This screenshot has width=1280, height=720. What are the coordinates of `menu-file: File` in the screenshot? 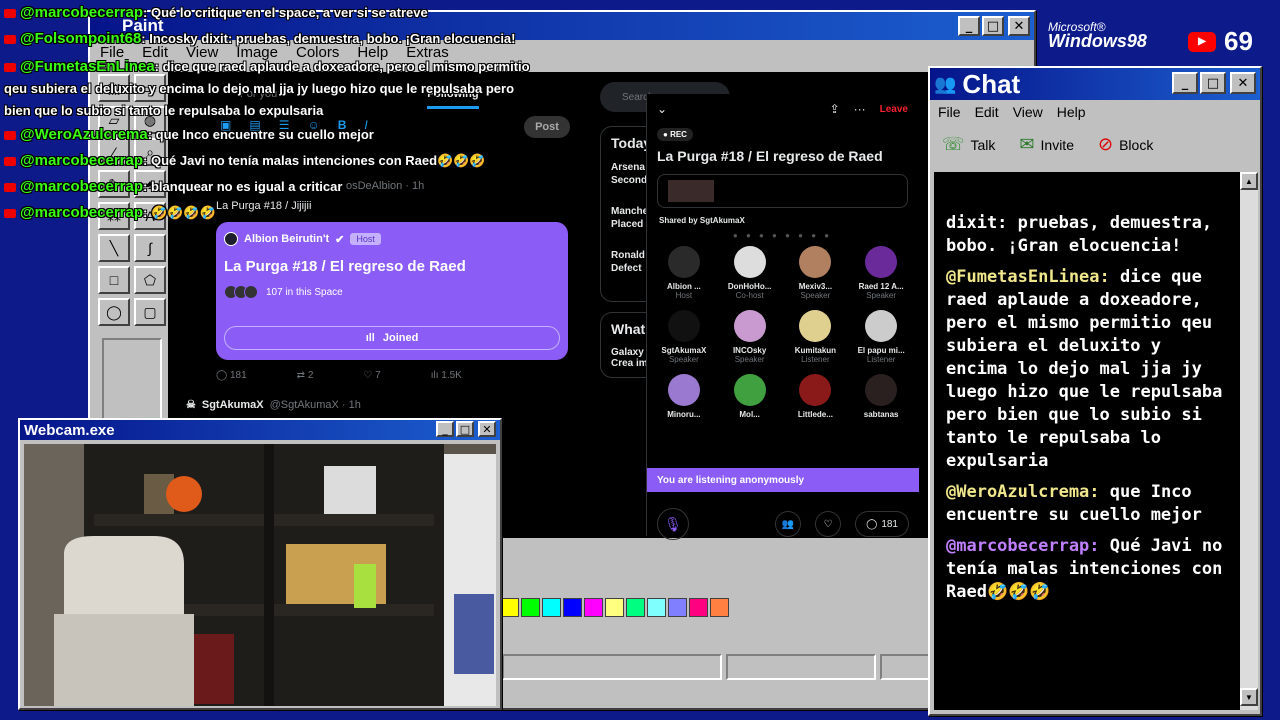 It's located at (949, 112).